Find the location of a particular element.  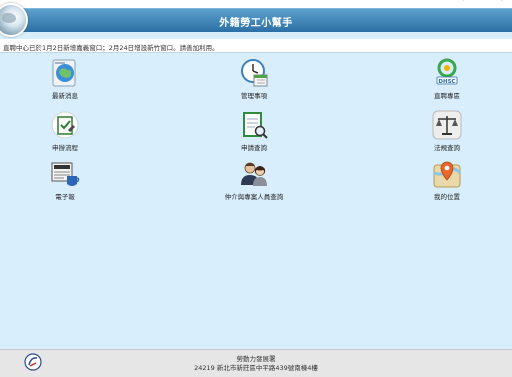

menu-item-latest-news: 最新消息 is located at coordinates (65, 79).